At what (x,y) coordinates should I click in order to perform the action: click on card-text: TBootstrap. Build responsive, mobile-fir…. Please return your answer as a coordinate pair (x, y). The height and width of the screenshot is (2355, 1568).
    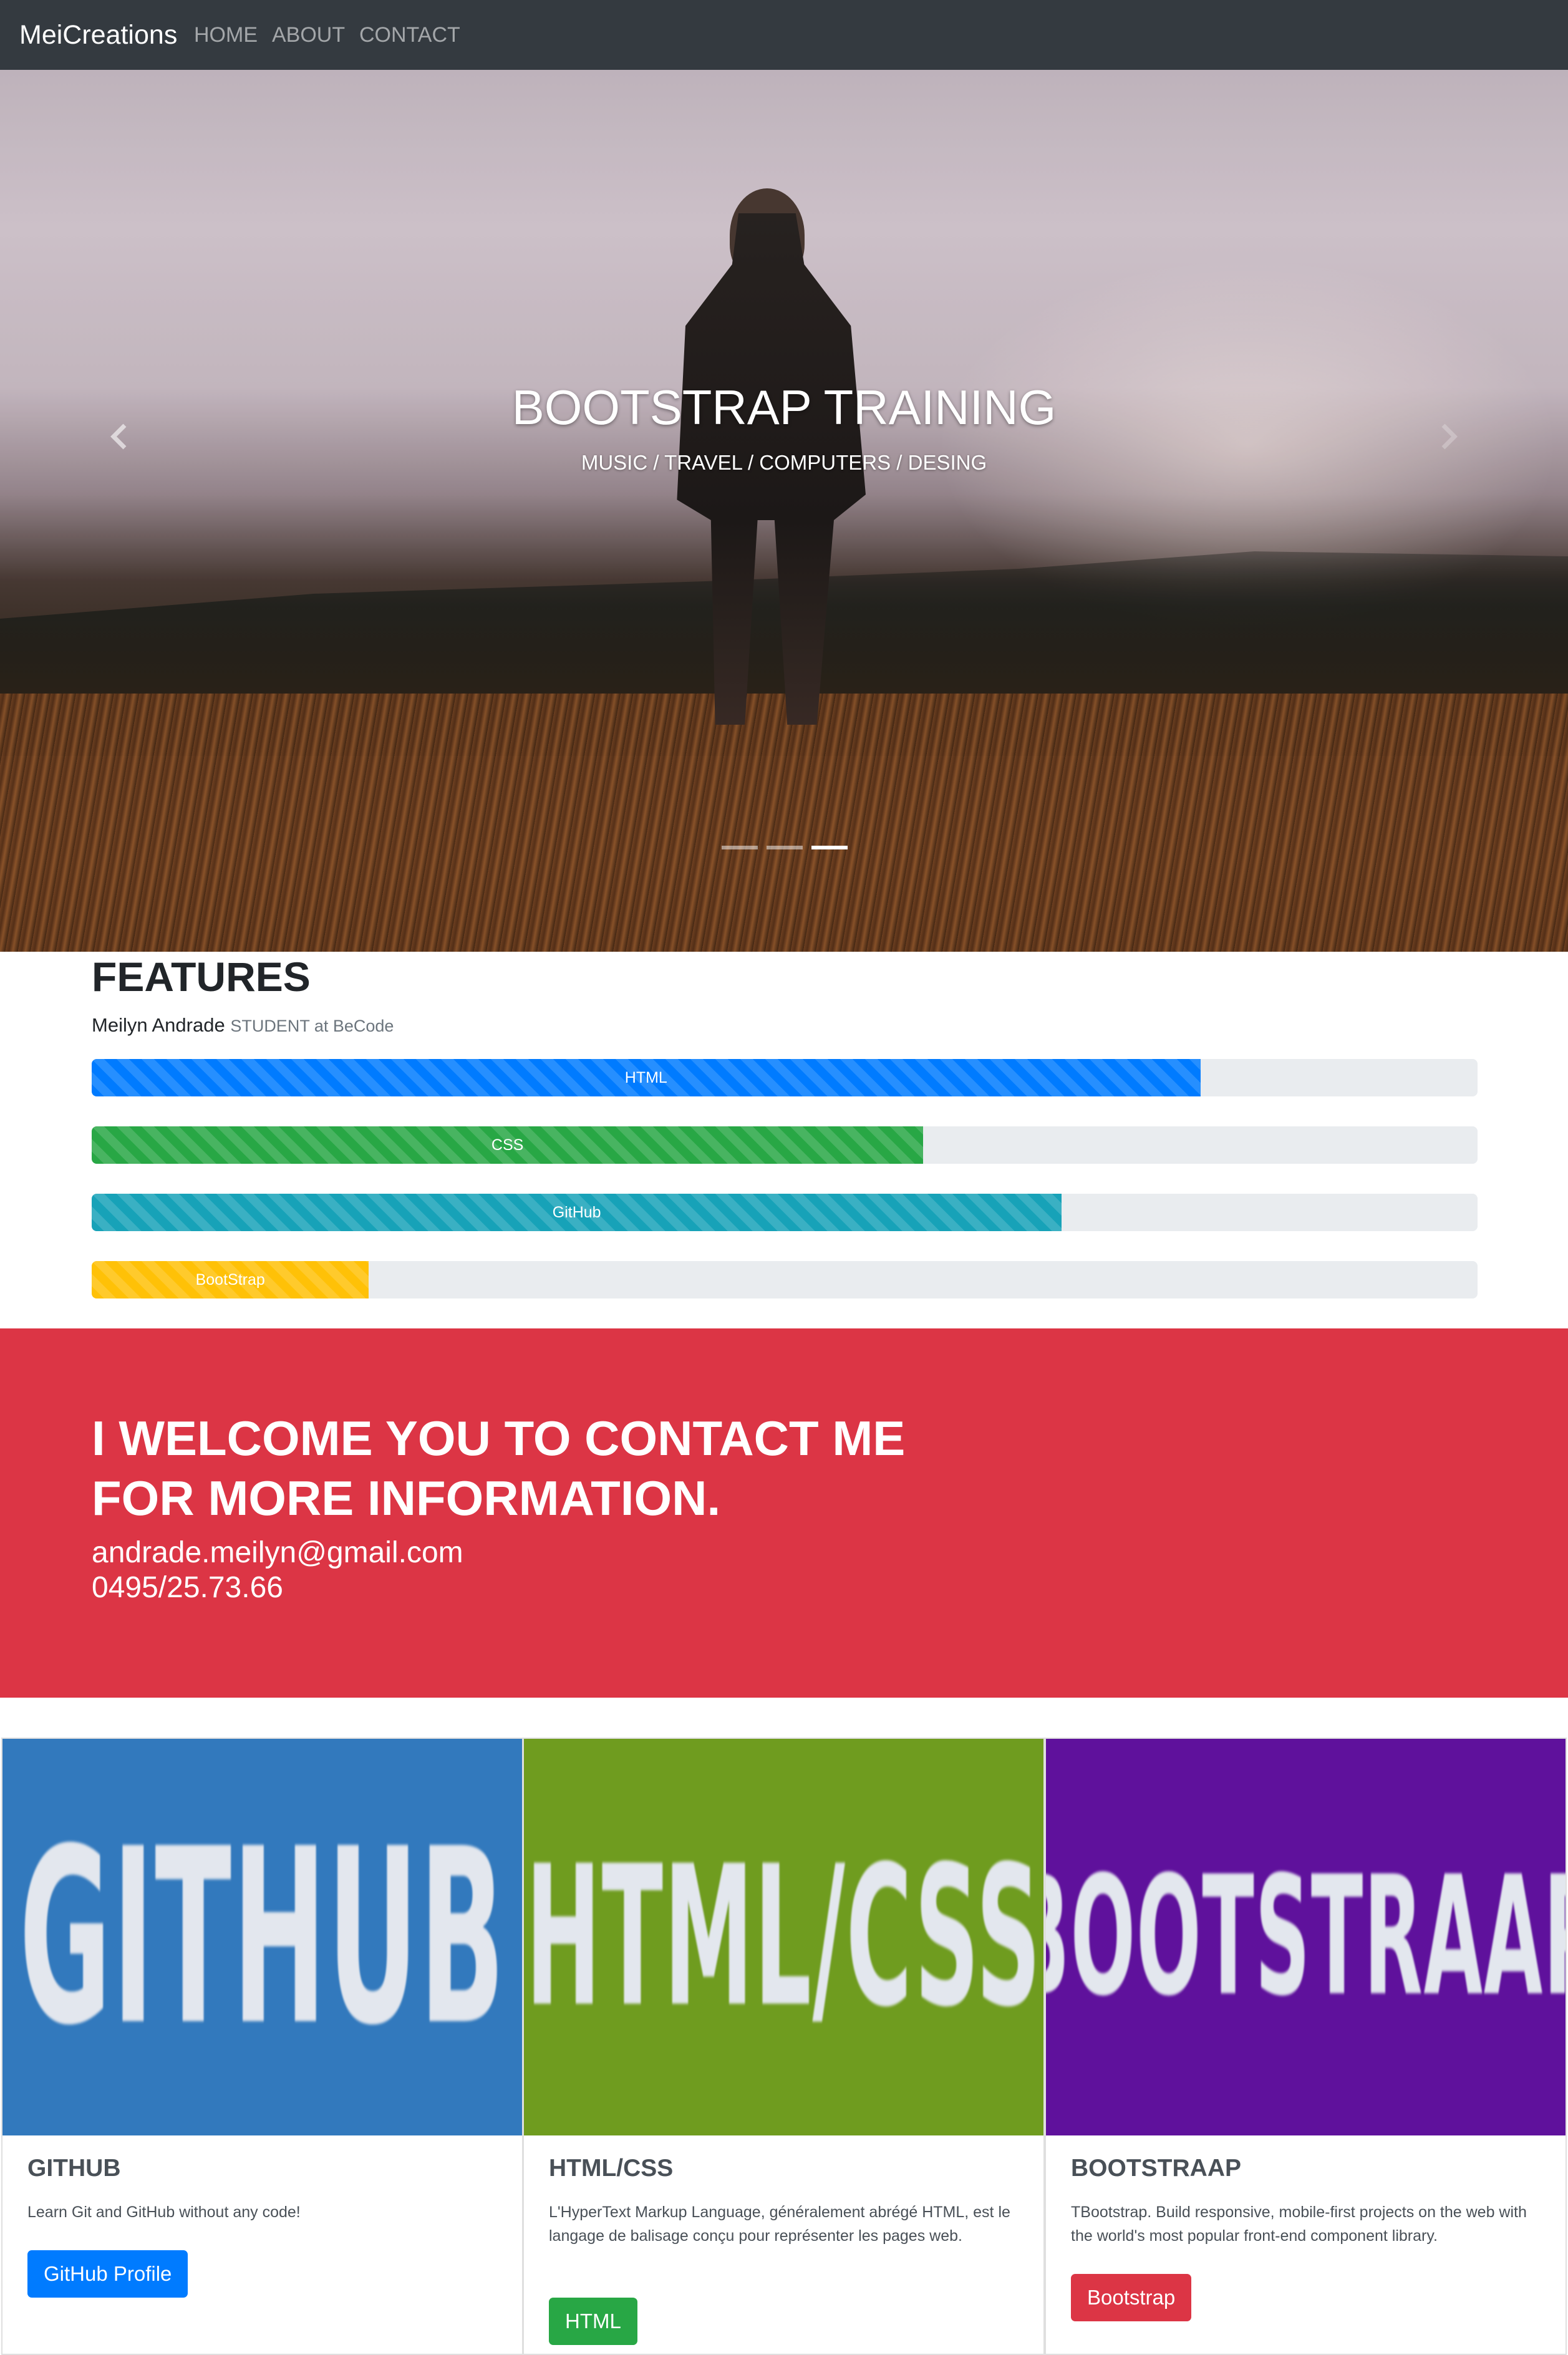
    Looking at the image, I should click on (1299, 2224).